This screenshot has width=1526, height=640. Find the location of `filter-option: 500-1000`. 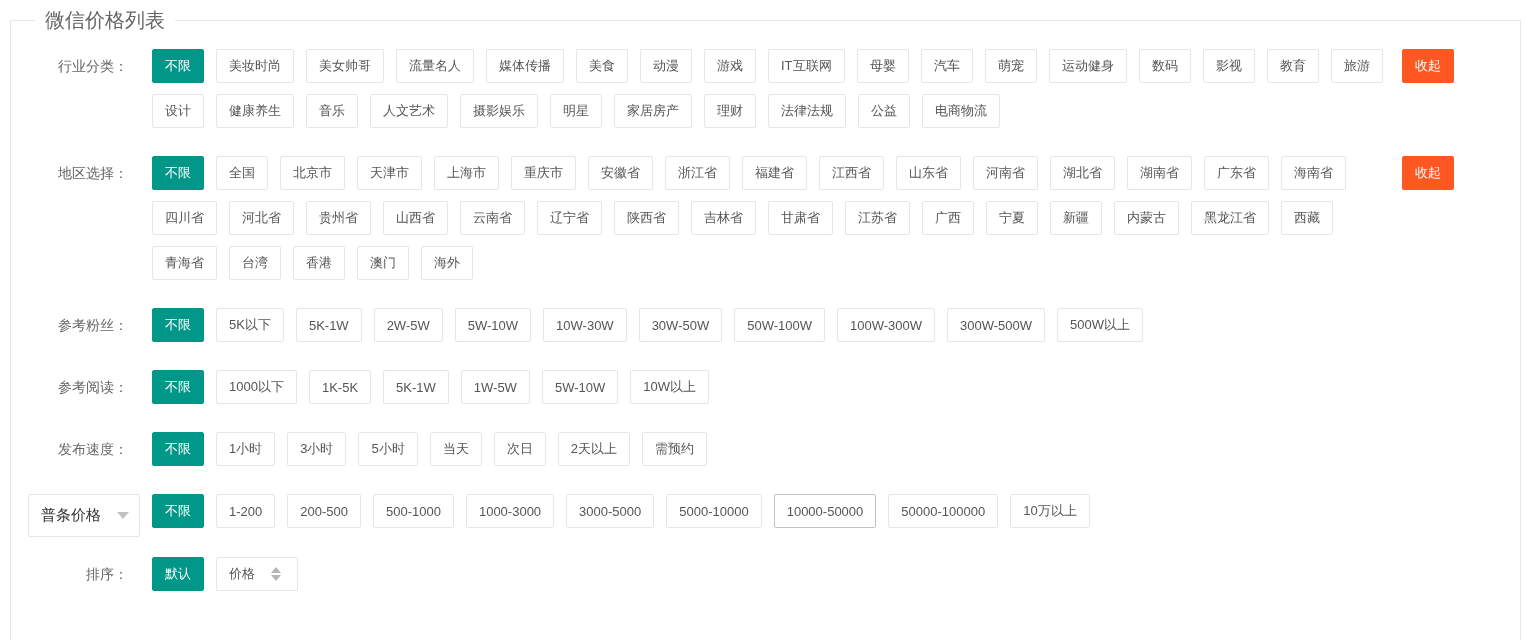

filter-option: 500-1000 is located at coordinates (413, 511).